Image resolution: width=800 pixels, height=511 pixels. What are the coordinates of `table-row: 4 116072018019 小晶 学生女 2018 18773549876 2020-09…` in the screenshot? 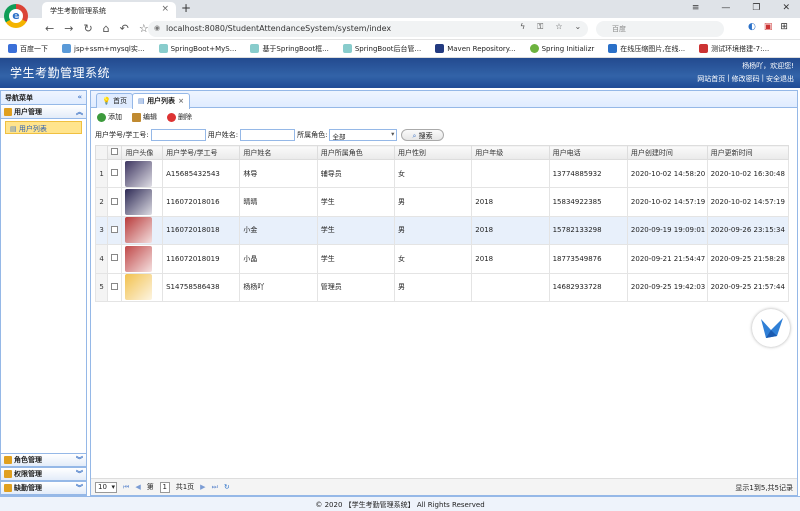 It's located at (442, 259).